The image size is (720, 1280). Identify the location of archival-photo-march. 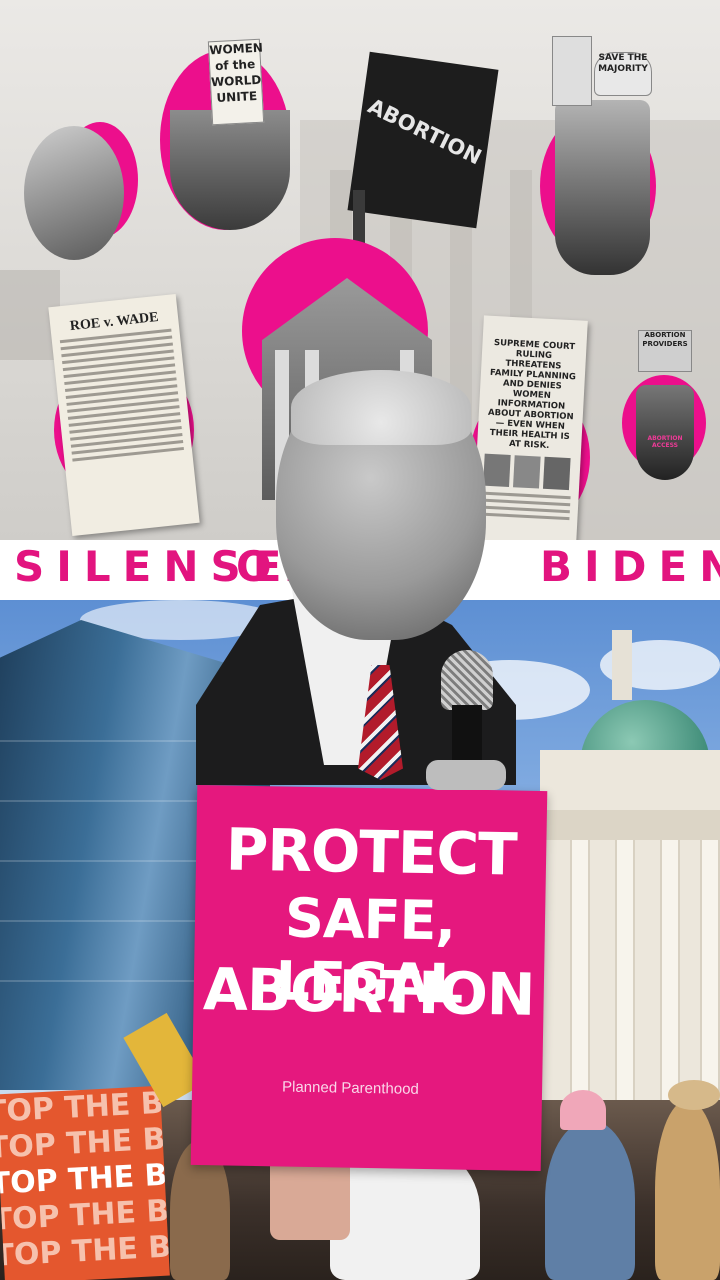
(230, 170).